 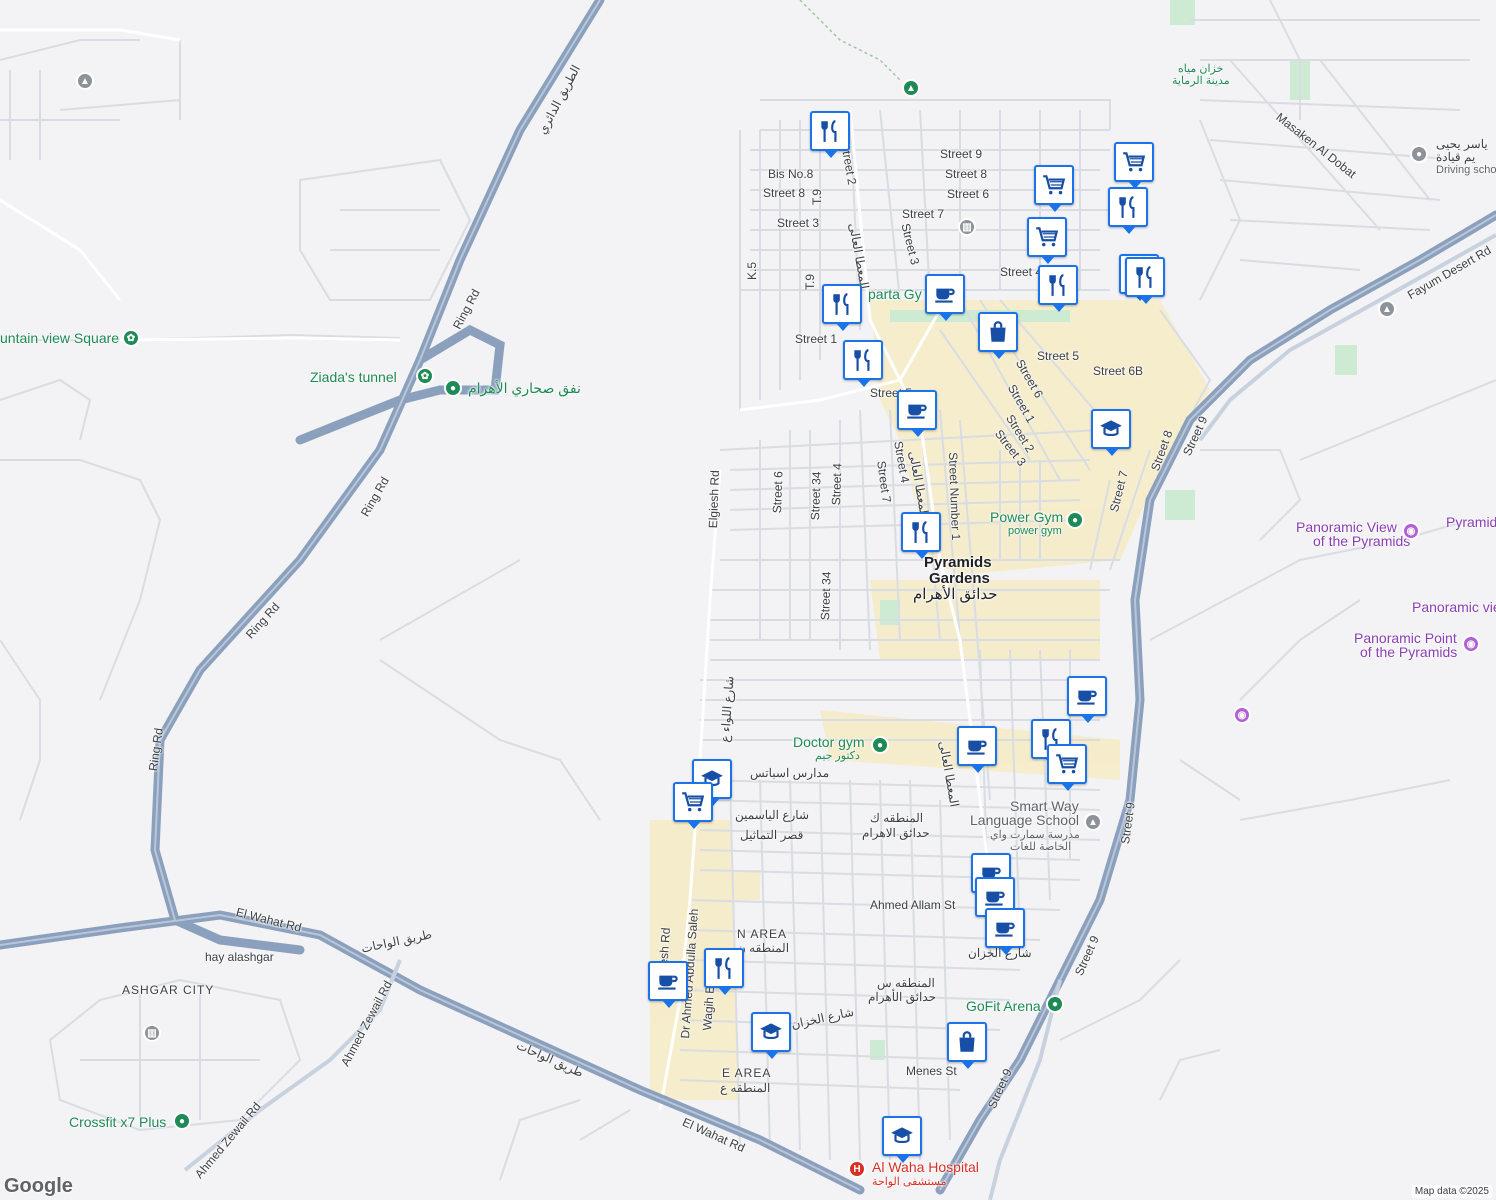 I want to click on doctor-gym-label: Doctor gym, so click(x=829, y=742).